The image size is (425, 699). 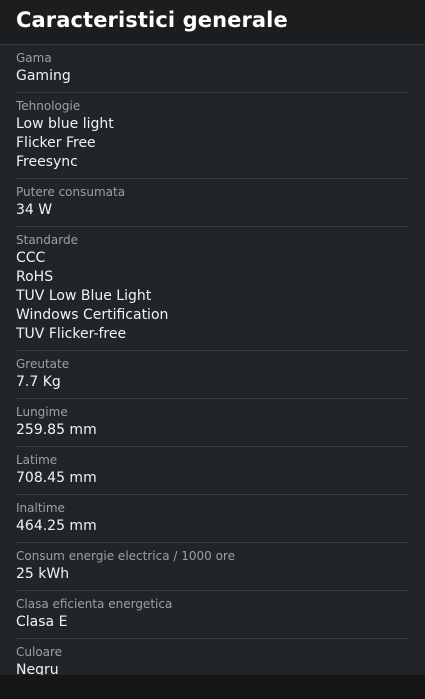 What do you see at coordinates (35, 277) in the screenshot?
I see `spec-value: RoHS` at bounding box center [35, 277].